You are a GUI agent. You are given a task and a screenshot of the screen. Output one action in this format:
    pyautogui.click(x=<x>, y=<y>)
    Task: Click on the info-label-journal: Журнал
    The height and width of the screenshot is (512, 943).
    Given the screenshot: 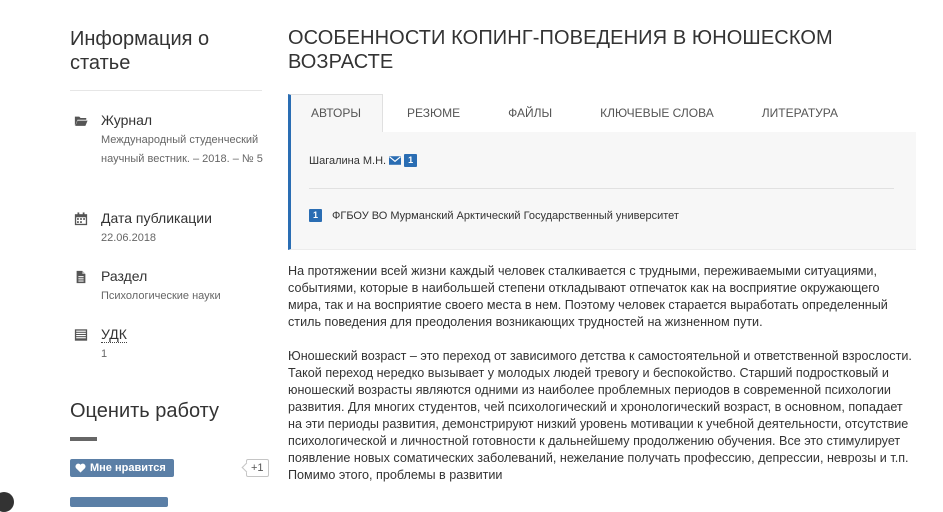 What is the action you would take?
    pyautogui.click(x=127, y=120)
    